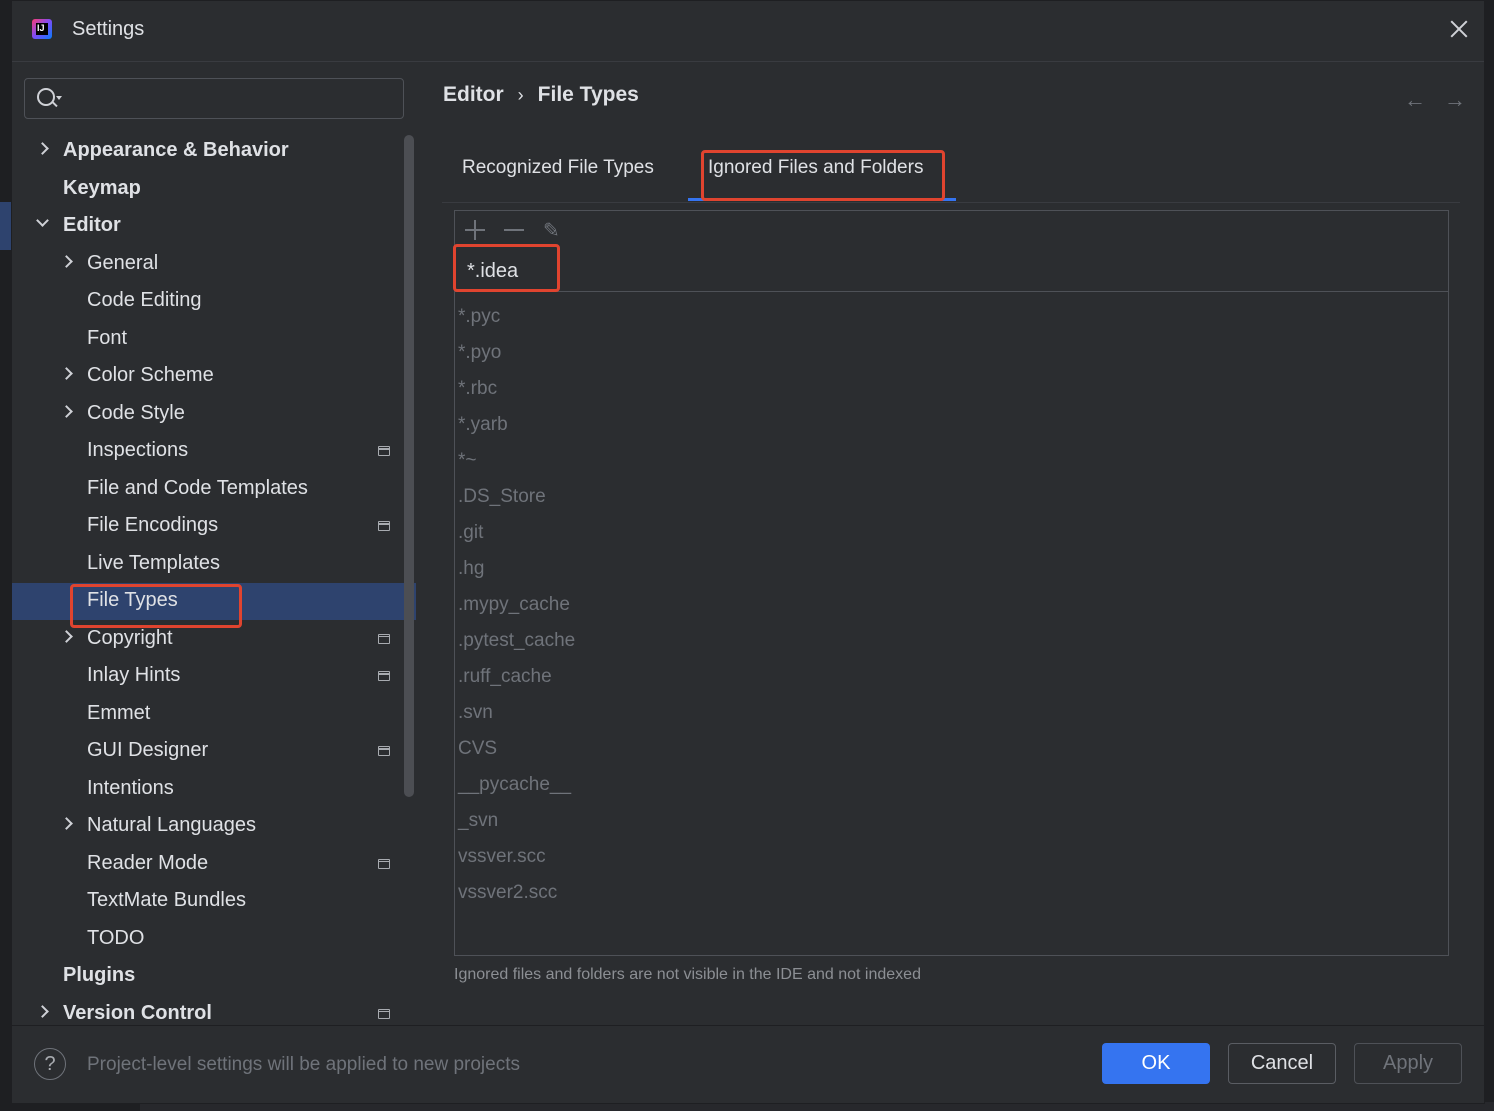  Describe the element at coordinates (214, 339) in the screenshot. I see `tree-item-font: Font` at that location.